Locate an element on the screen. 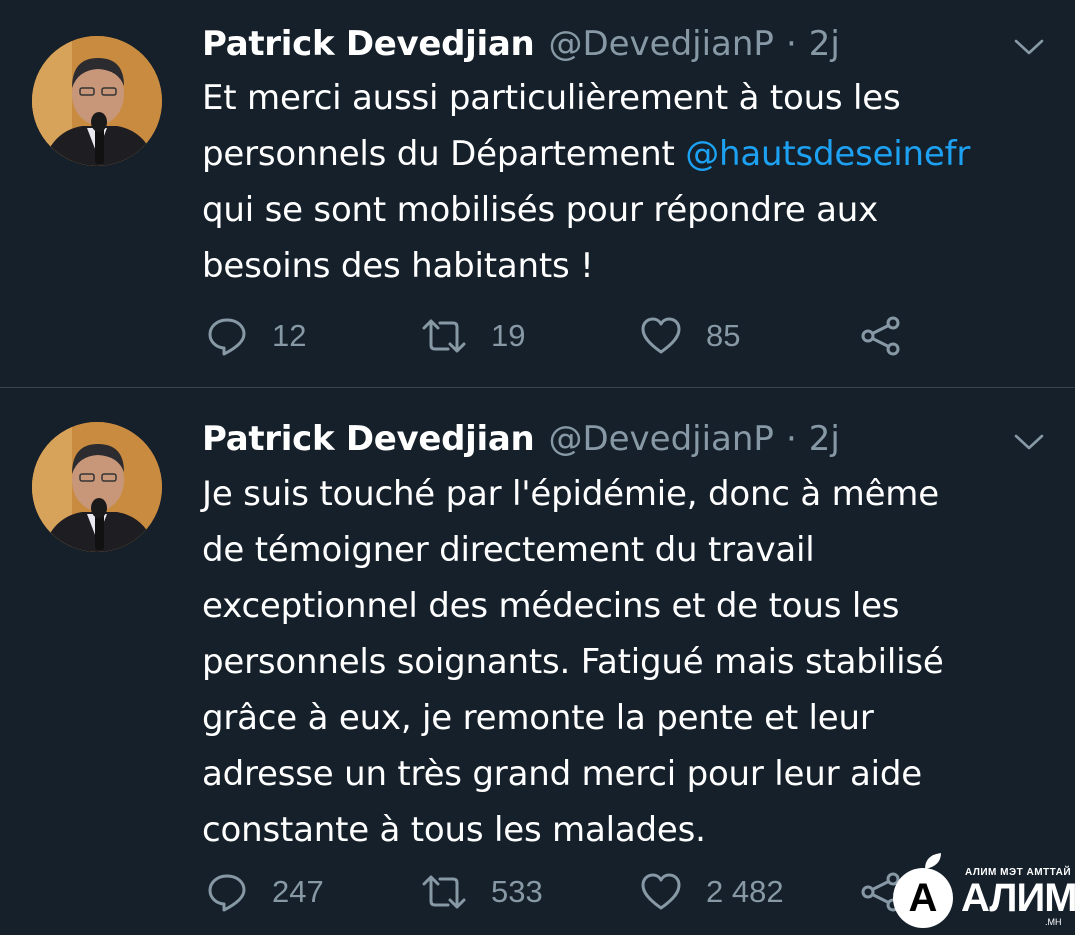  watermark-logo: A АЛИМ МЭТ АМТТАЙ АЛИМ .МН is located at coordinates (984, 891).